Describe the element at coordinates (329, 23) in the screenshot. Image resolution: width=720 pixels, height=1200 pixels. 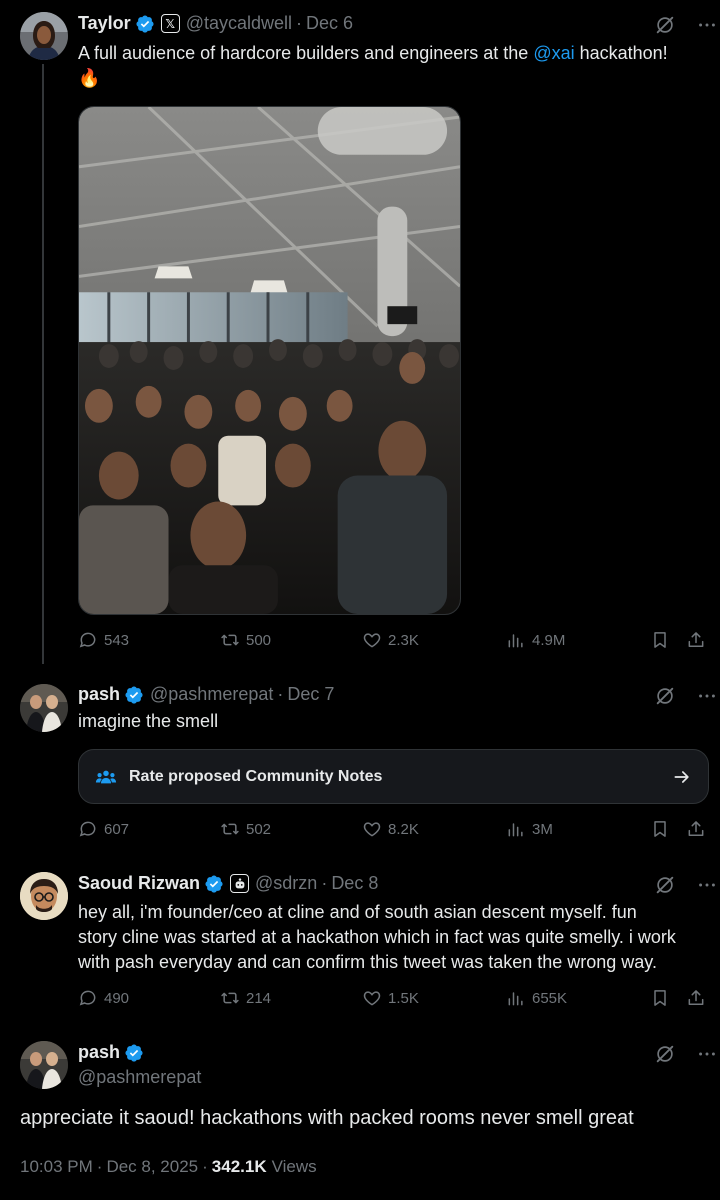
I see `post-date: Dec 6` at that location.